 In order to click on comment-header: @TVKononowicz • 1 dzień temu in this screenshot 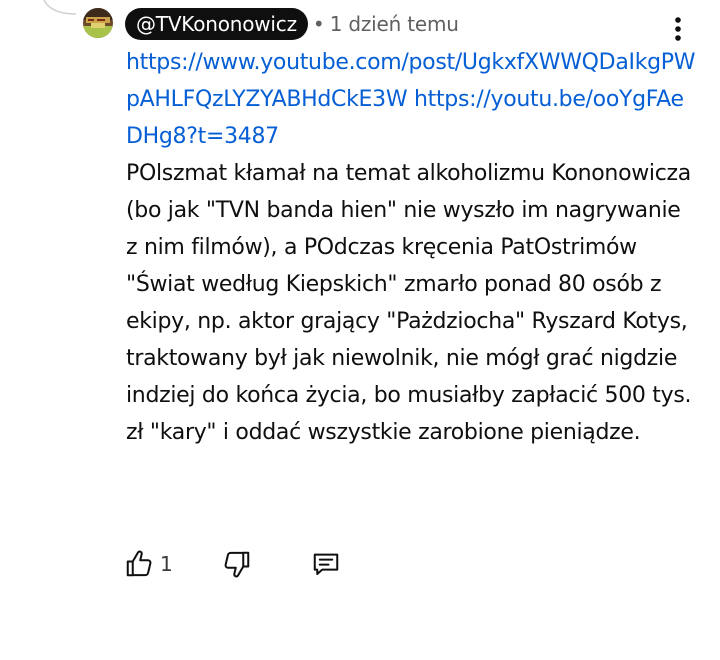, I will do `click(292, 24)`.